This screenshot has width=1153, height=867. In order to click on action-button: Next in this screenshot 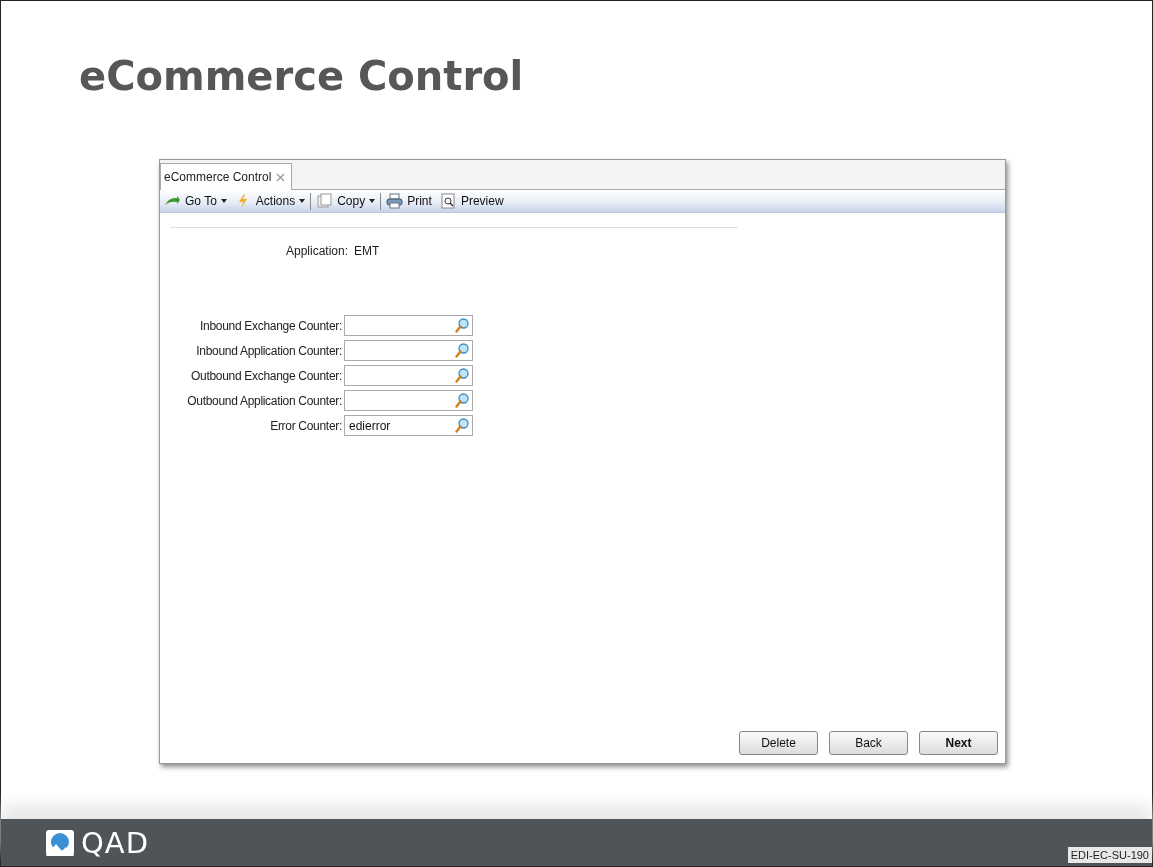, I will do `click(958, 743)`.